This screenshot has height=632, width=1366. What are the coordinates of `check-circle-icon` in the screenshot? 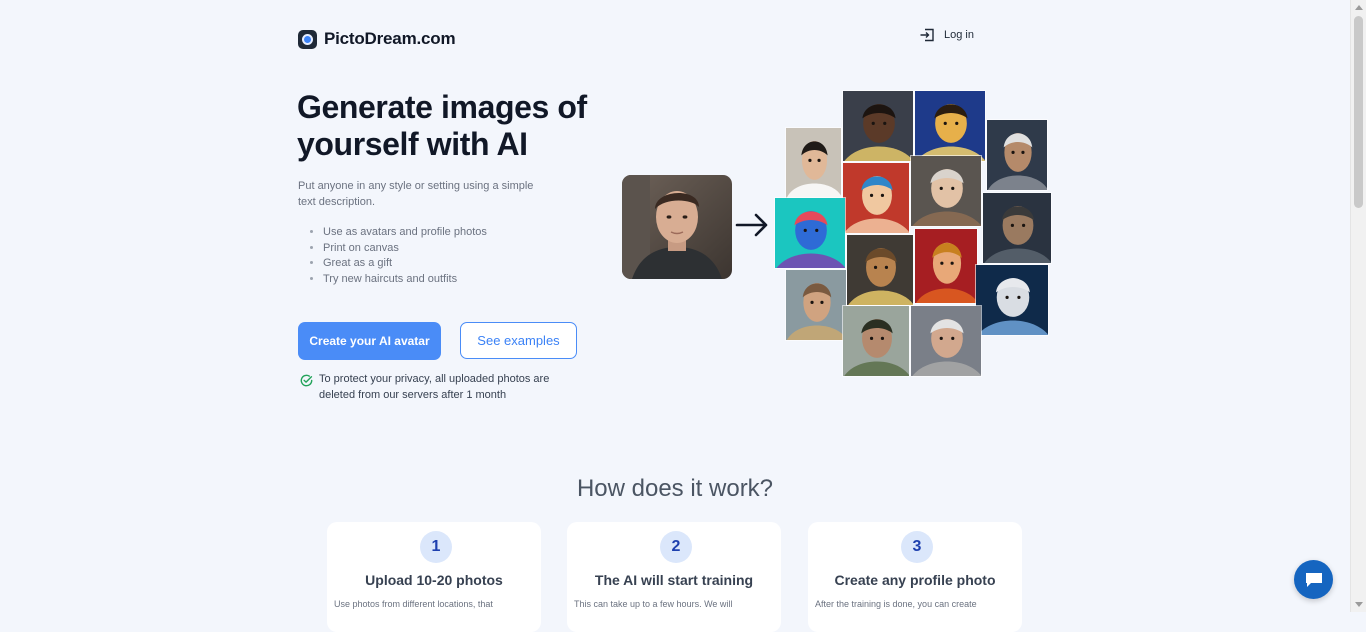 It's located at (306, 380).